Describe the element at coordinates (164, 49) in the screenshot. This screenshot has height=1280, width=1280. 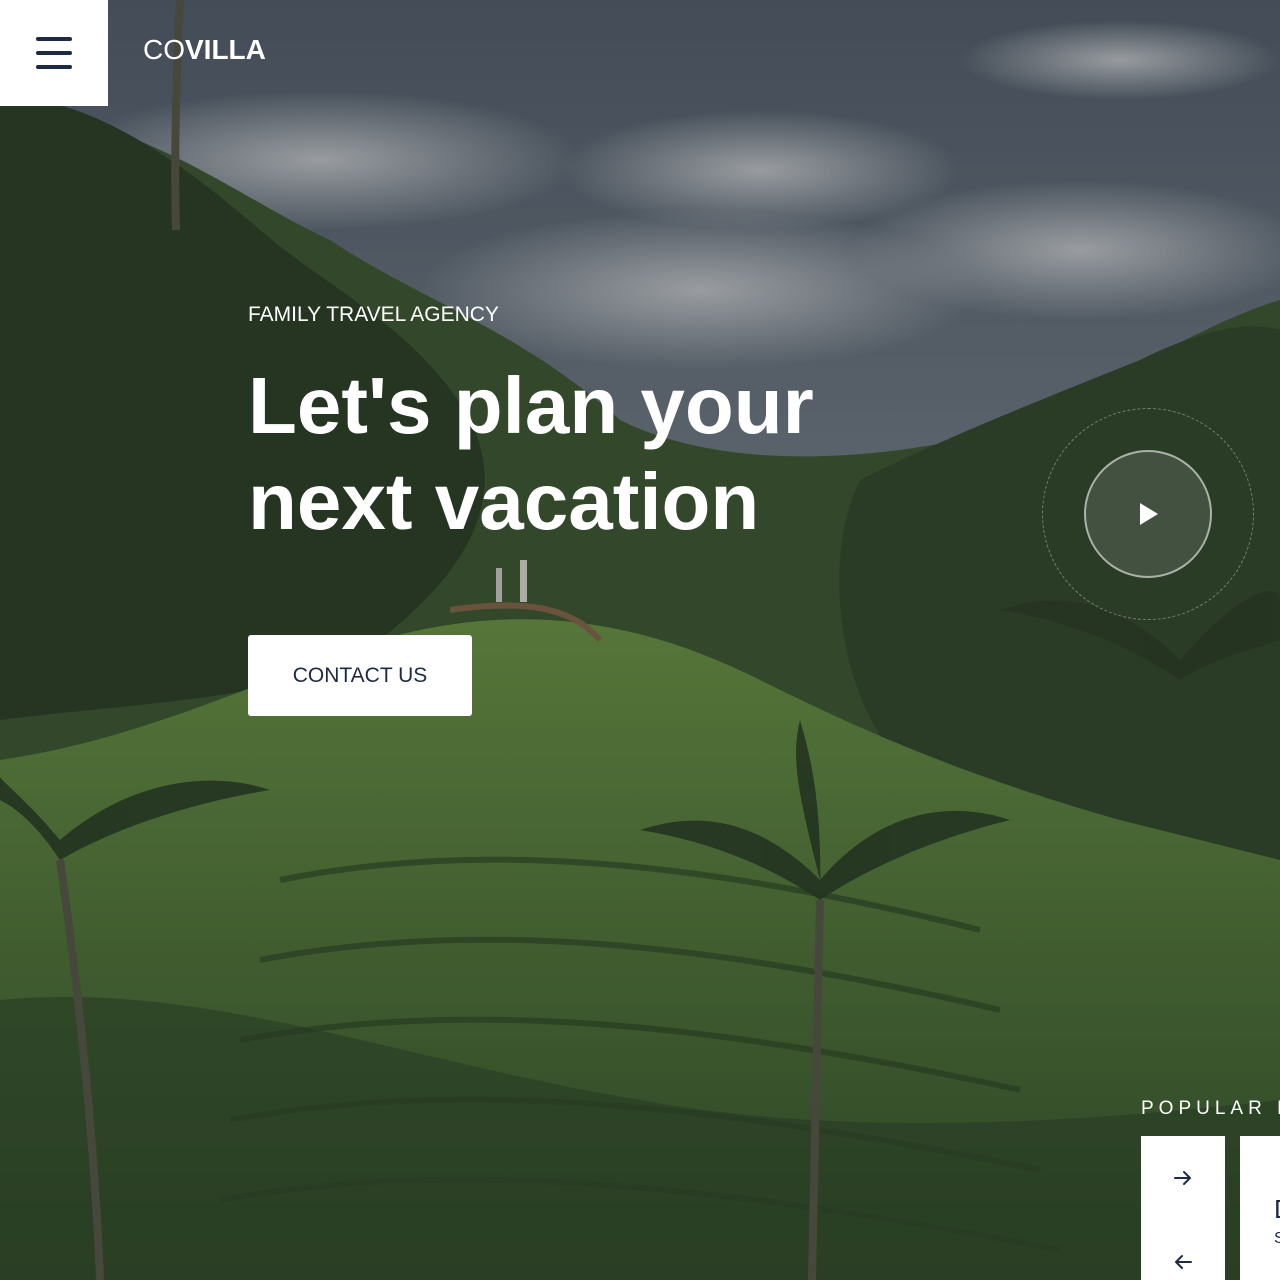
I see `brand-logo-light: CO` at that location.